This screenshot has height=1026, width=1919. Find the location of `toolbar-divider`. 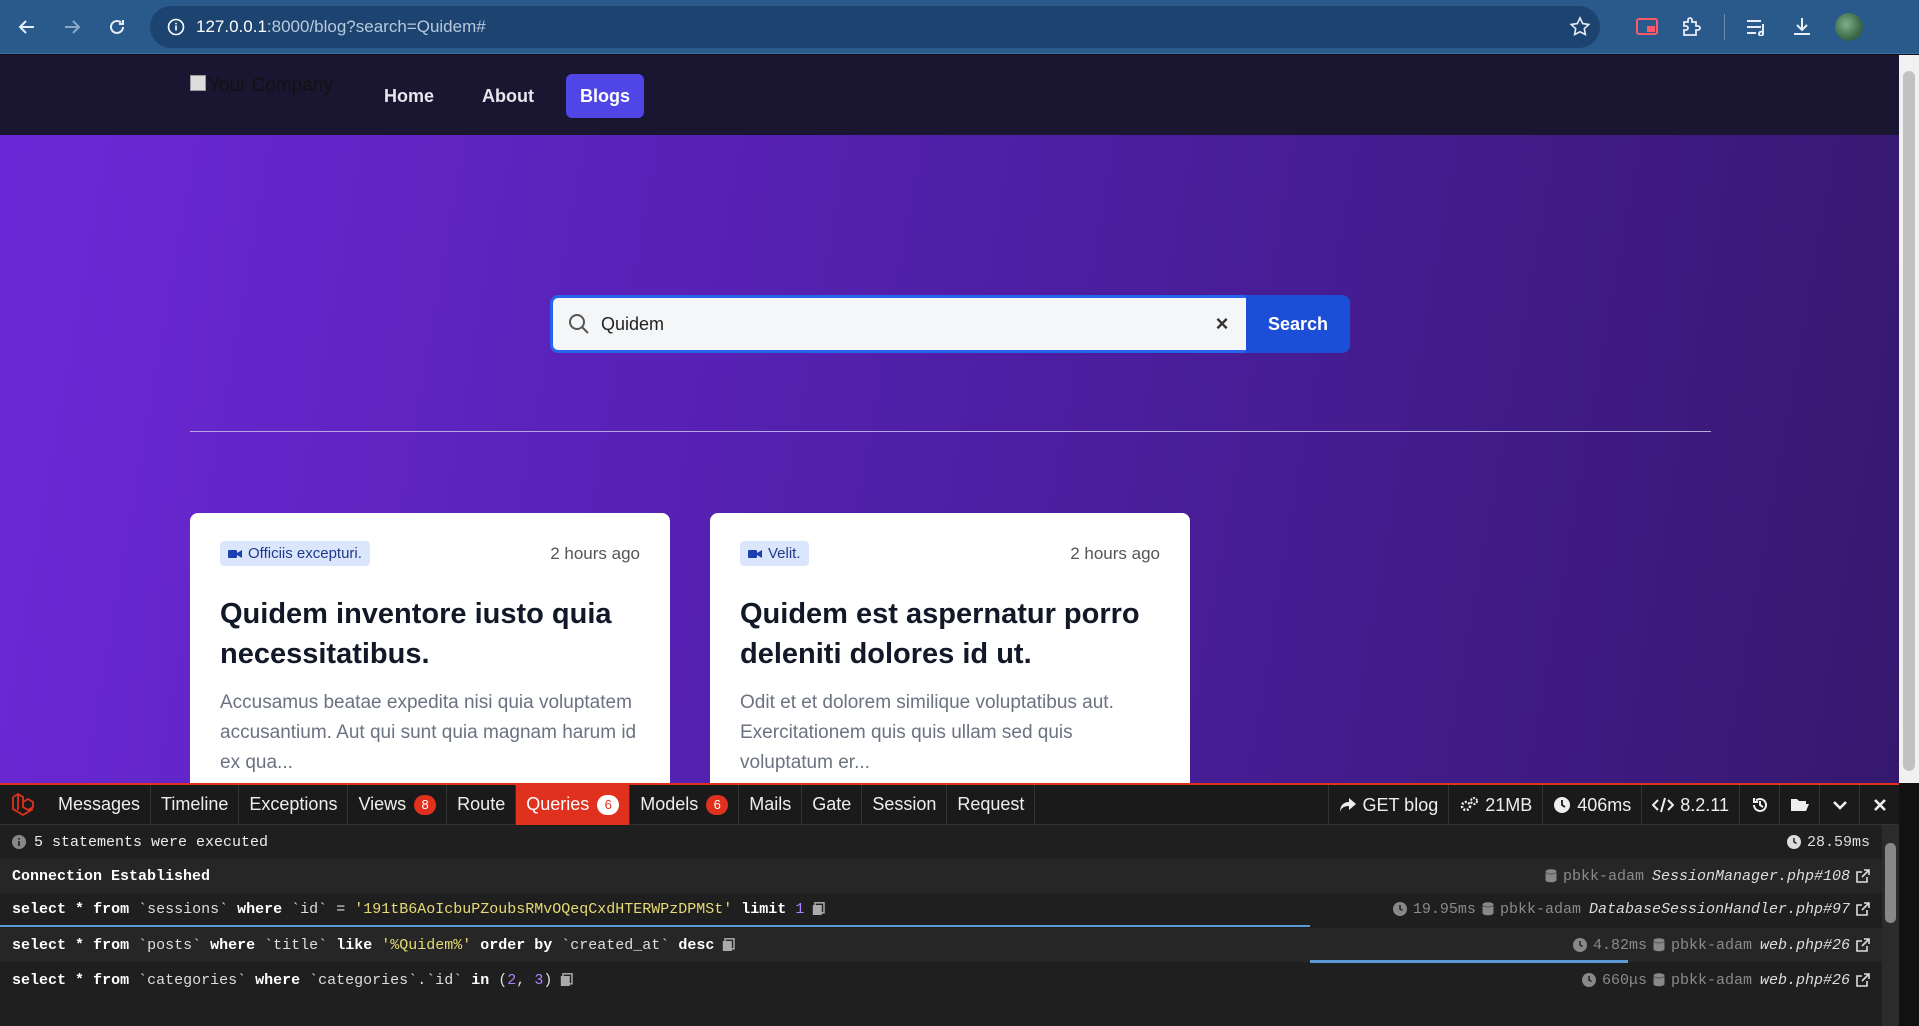

toolbar-divider is located at coordinates (1724, 27).